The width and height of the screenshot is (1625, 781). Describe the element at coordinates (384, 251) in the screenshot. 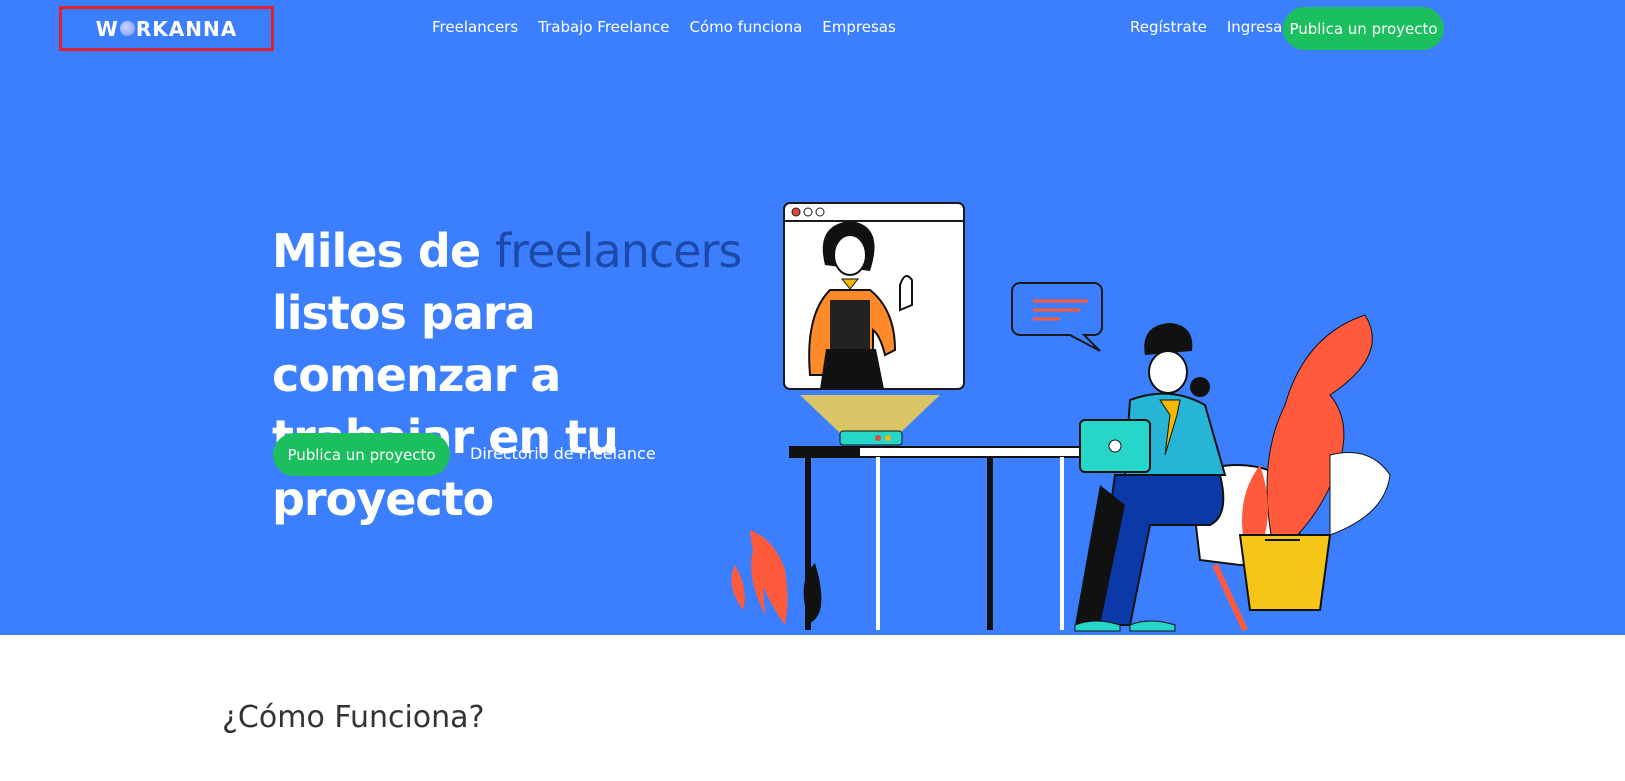

I see `headline-prefix: Miles de` at that location.